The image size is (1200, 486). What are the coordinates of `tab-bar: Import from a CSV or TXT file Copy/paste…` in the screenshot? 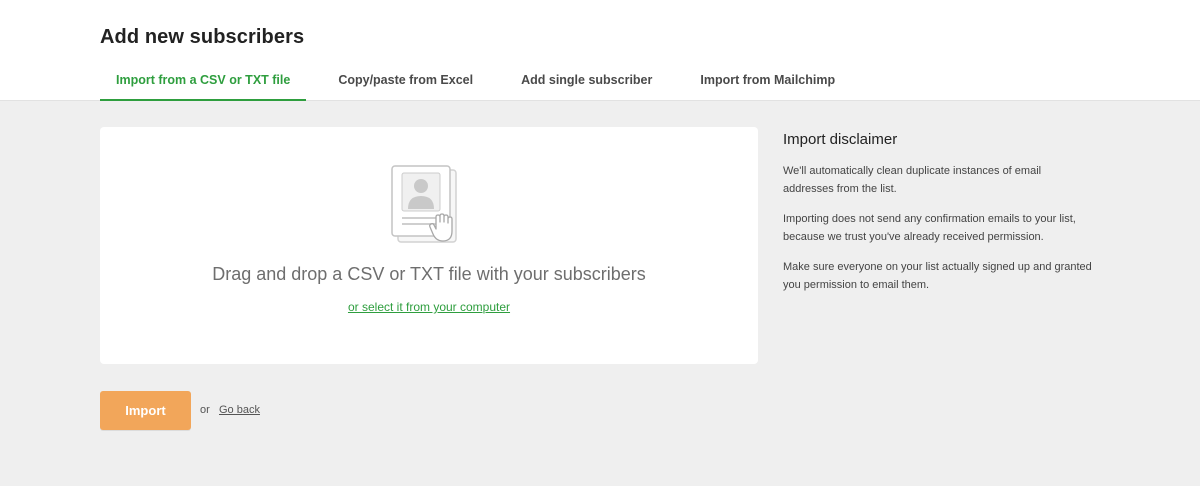 It's located at (475, 80).